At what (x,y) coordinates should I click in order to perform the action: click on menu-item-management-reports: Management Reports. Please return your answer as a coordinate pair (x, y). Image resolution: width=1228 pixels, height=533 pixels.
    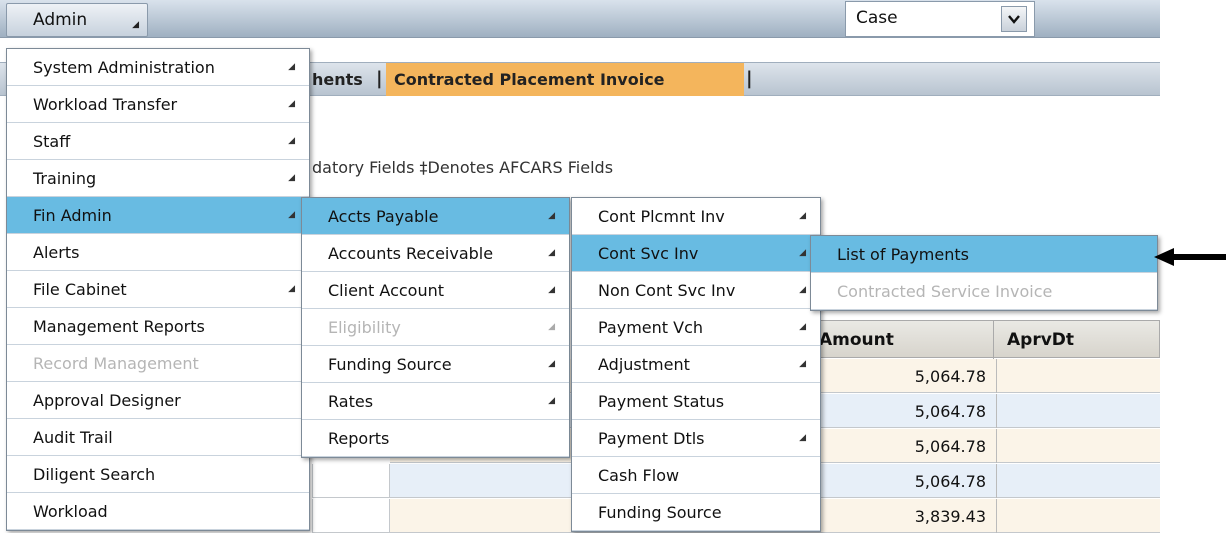
    Looking at the image, I should click on (158, 326).